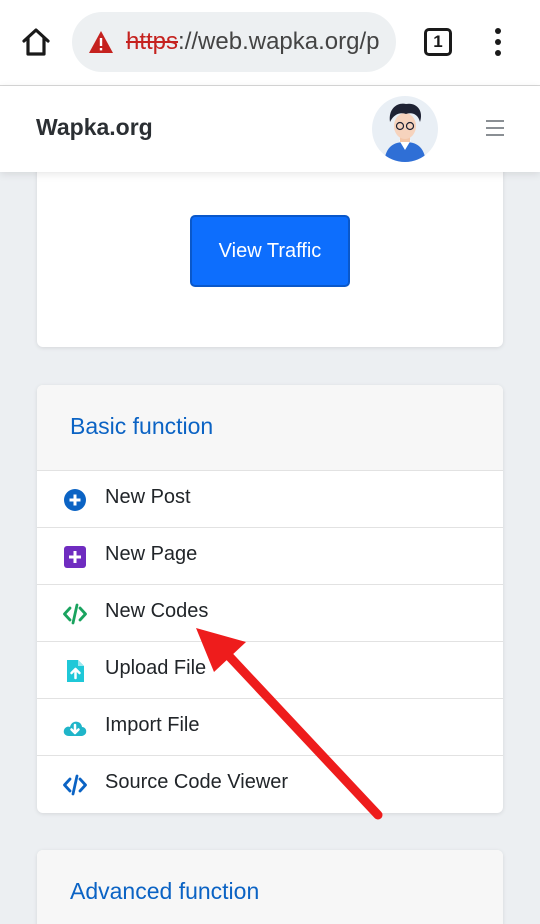 The height and width of the screenshot is (924, 540). I want to click on list-item-new-page: New Page, so click(270, 556).